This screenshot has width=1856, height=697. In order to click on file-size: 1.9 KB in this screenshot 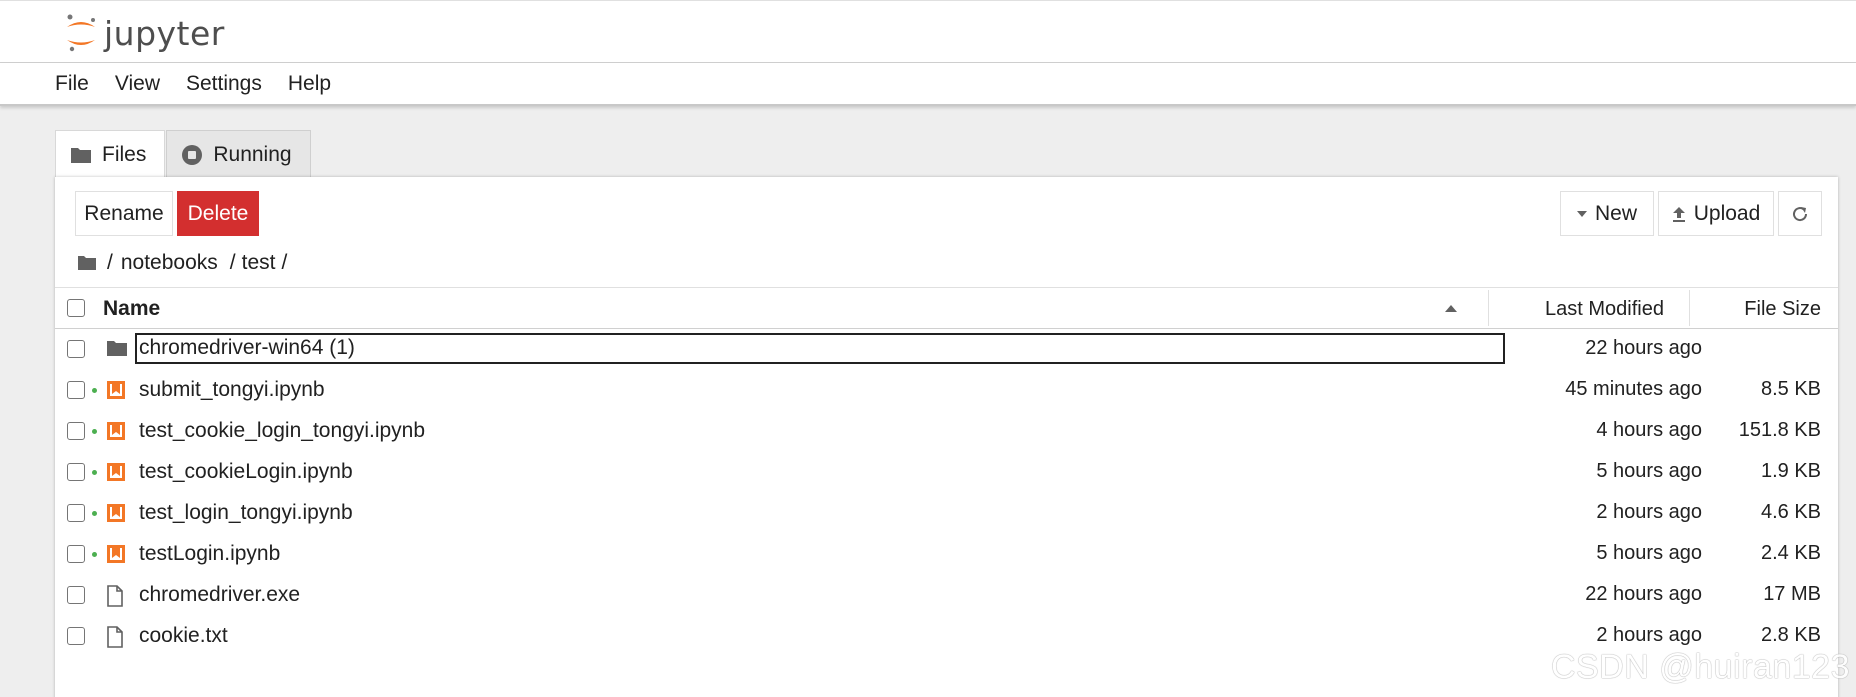, I will do `click(1790, 471)`.